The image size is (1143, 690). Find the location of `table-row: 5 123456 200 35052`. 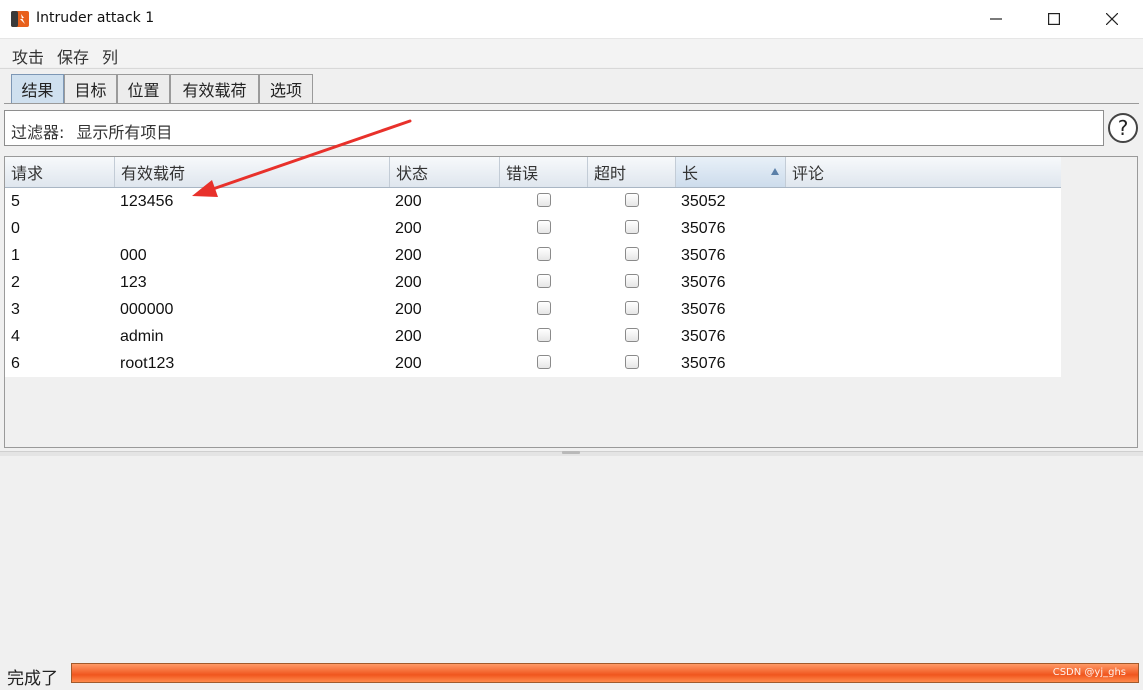

table-row: 5 123456 200 35052 is located at coordinates (533, 201).